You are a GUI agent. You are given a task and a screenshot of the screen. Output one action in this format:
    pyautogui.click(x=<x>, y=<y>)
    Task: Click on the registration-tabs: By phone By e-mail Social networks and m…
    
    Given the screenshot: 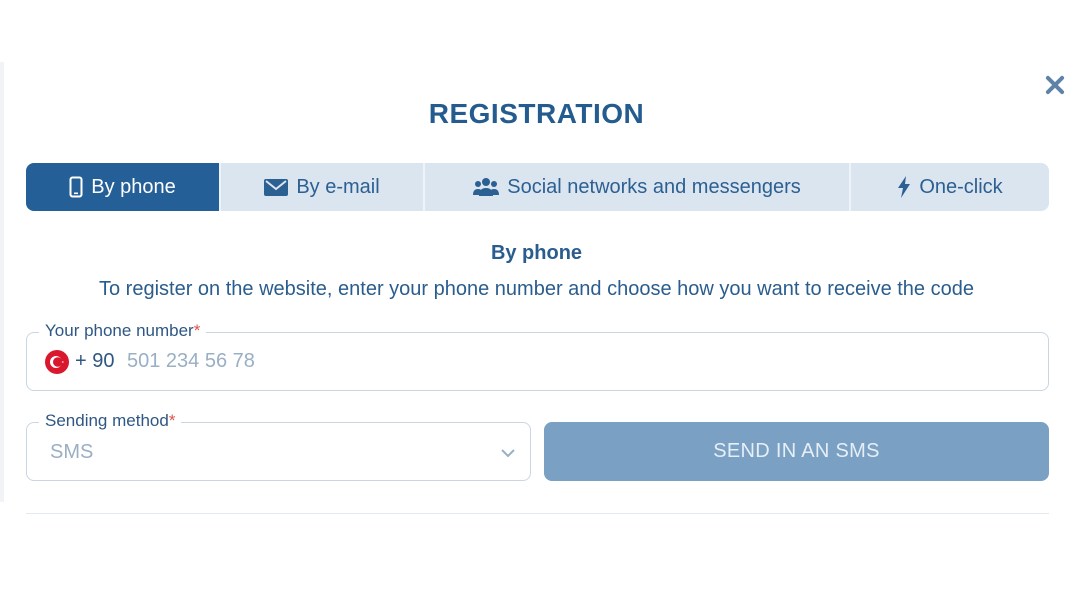 What is the action you would take?
    pyautogui.click(x=537, y=187)
    